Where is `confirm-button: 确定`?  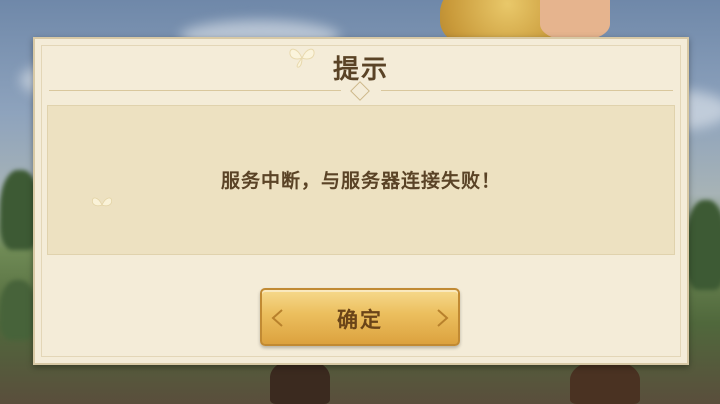 confirm-button: 确定 is located at coordinates (360, 317).